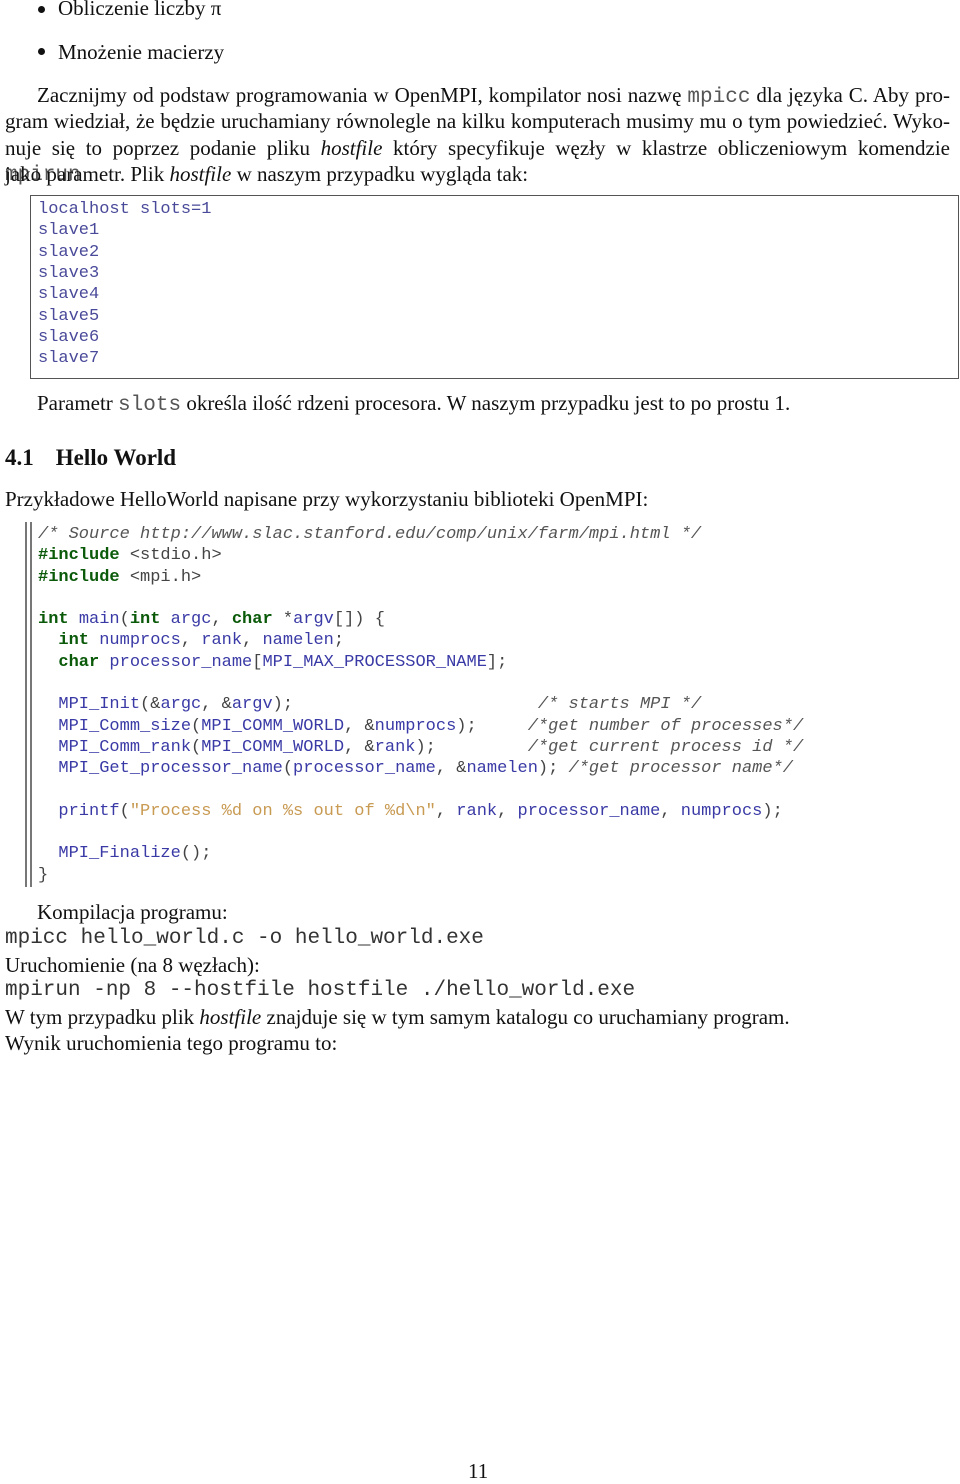 This screenshot has width=960, height=1484. Describe the element at coordinates (119, 854) in the screenshot. I see `code-identifier: MPI_Finalize` at that location.